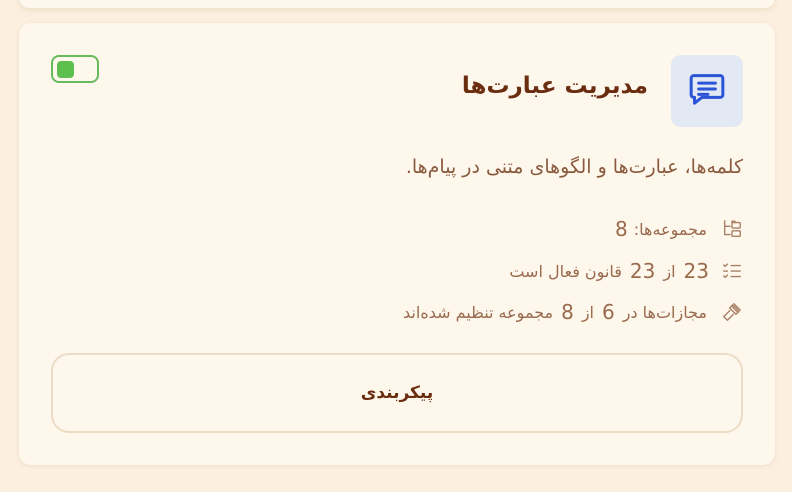  I want to click on rules-separator: از, so click(669, 271).